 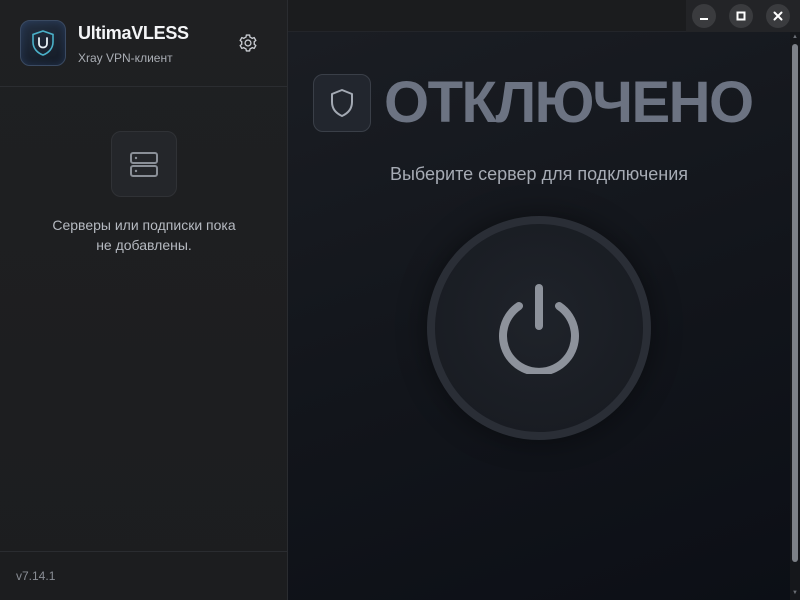 I want to click on empty-server-icon-box, so click(x=144, y=164).